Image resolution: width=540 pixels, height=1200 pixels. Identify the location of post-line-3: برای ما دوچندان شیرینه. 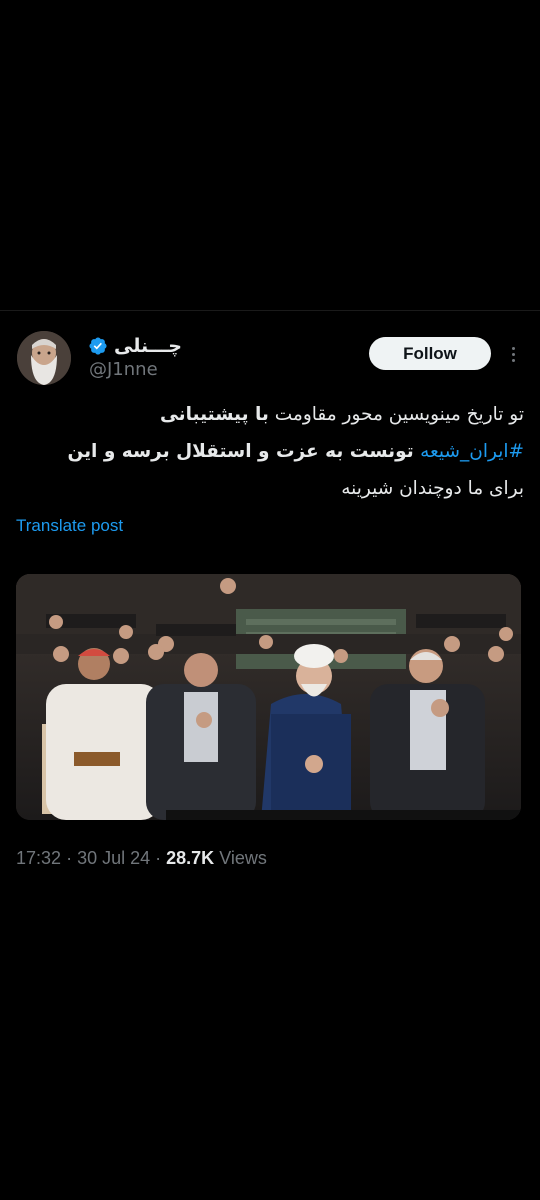
(432, 488).